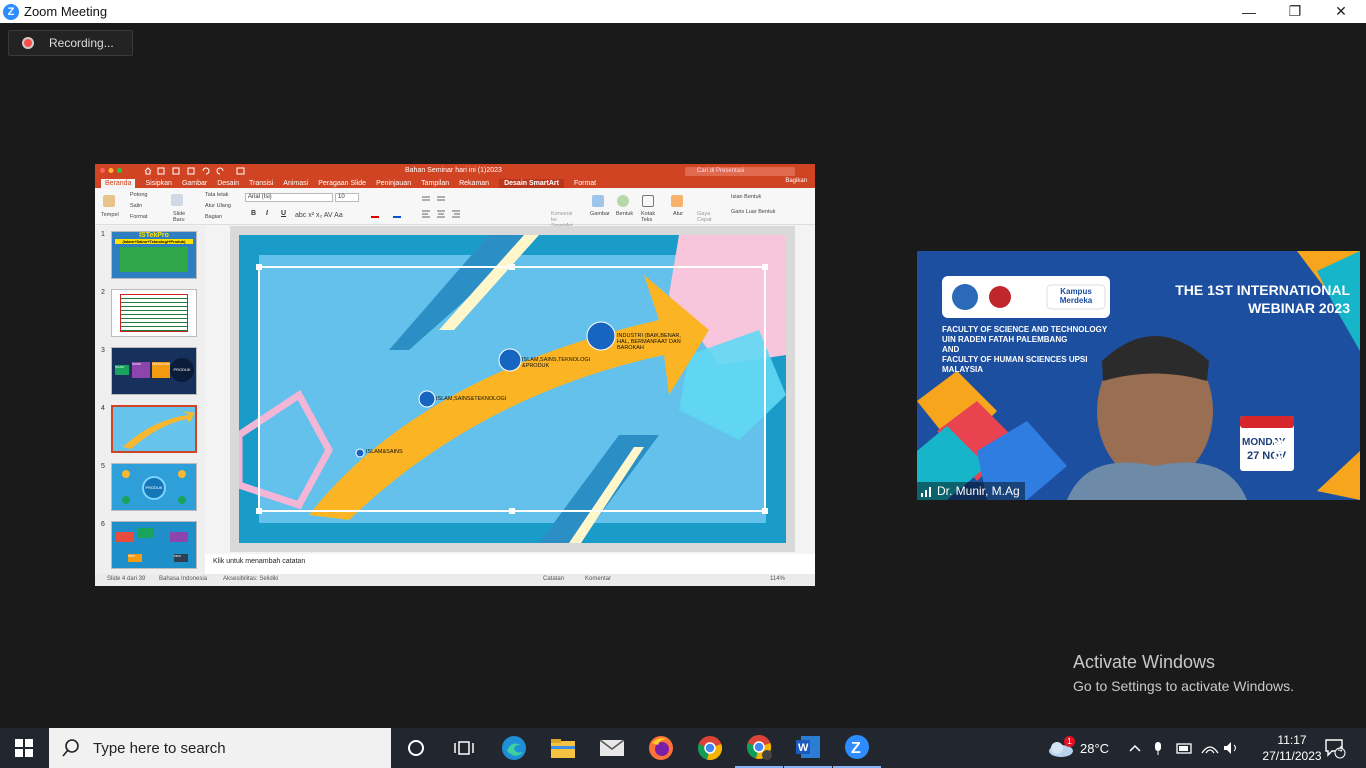  What do you see at coordinates (218, 206) in the screenshot?
I see `reset-button: Atur Ulang` at bounding box center [218, 206].